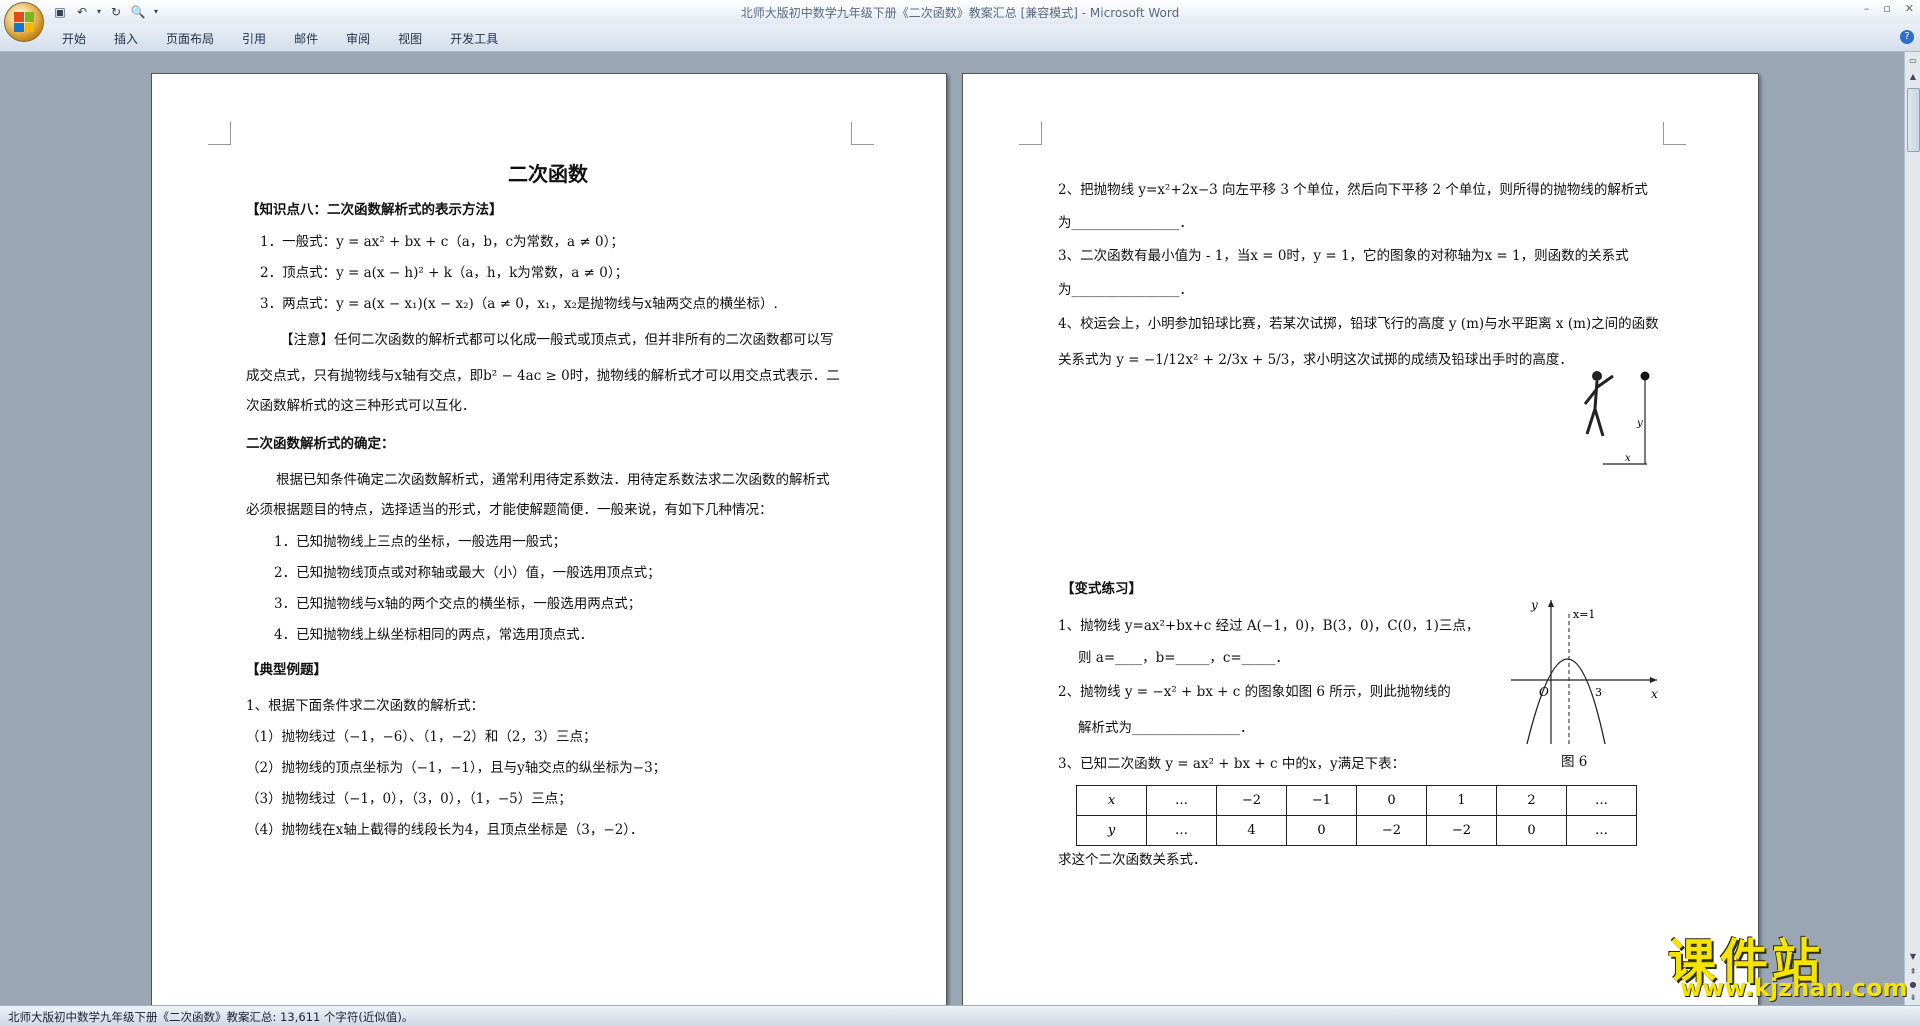  Describe the element at coordinates (456, 768) in the screenshot. I see `example-item: （2）抛物线的顶点坐标为（−1，−1），且与y轴交点的纵坐标为−3；` at that location.